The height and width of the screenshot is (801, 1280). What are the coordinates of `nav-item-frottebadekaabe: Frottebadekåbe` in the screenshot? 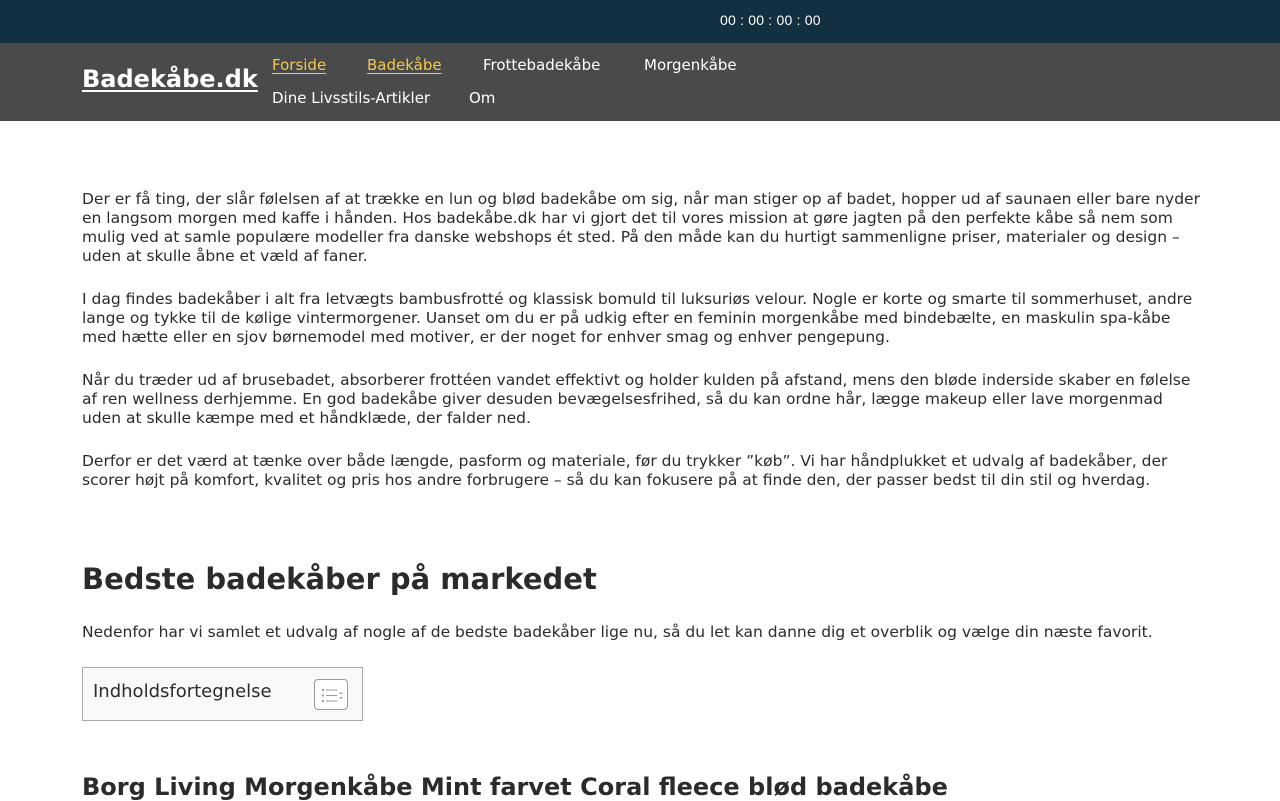 It's located at (541, 65).